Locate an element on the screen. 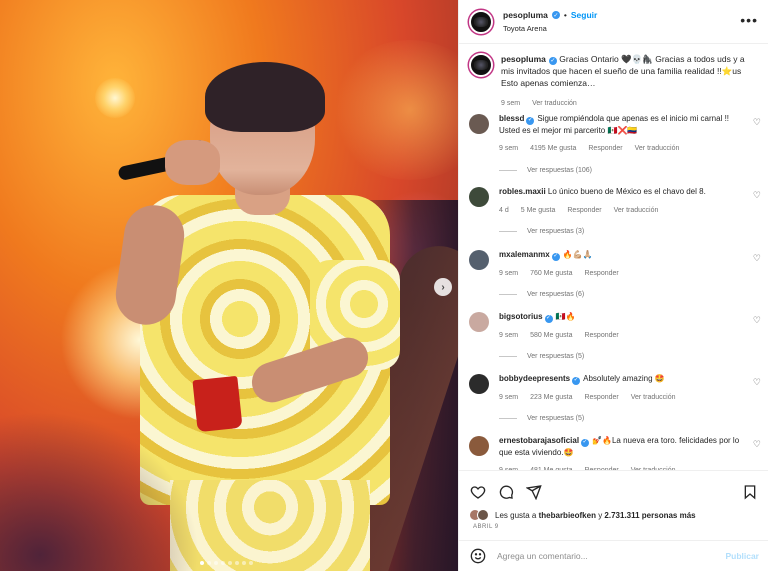 The width and height of the screenshot is (768, 571). comment-likes: 580 Me gusta is located at coordinates (551, 336).